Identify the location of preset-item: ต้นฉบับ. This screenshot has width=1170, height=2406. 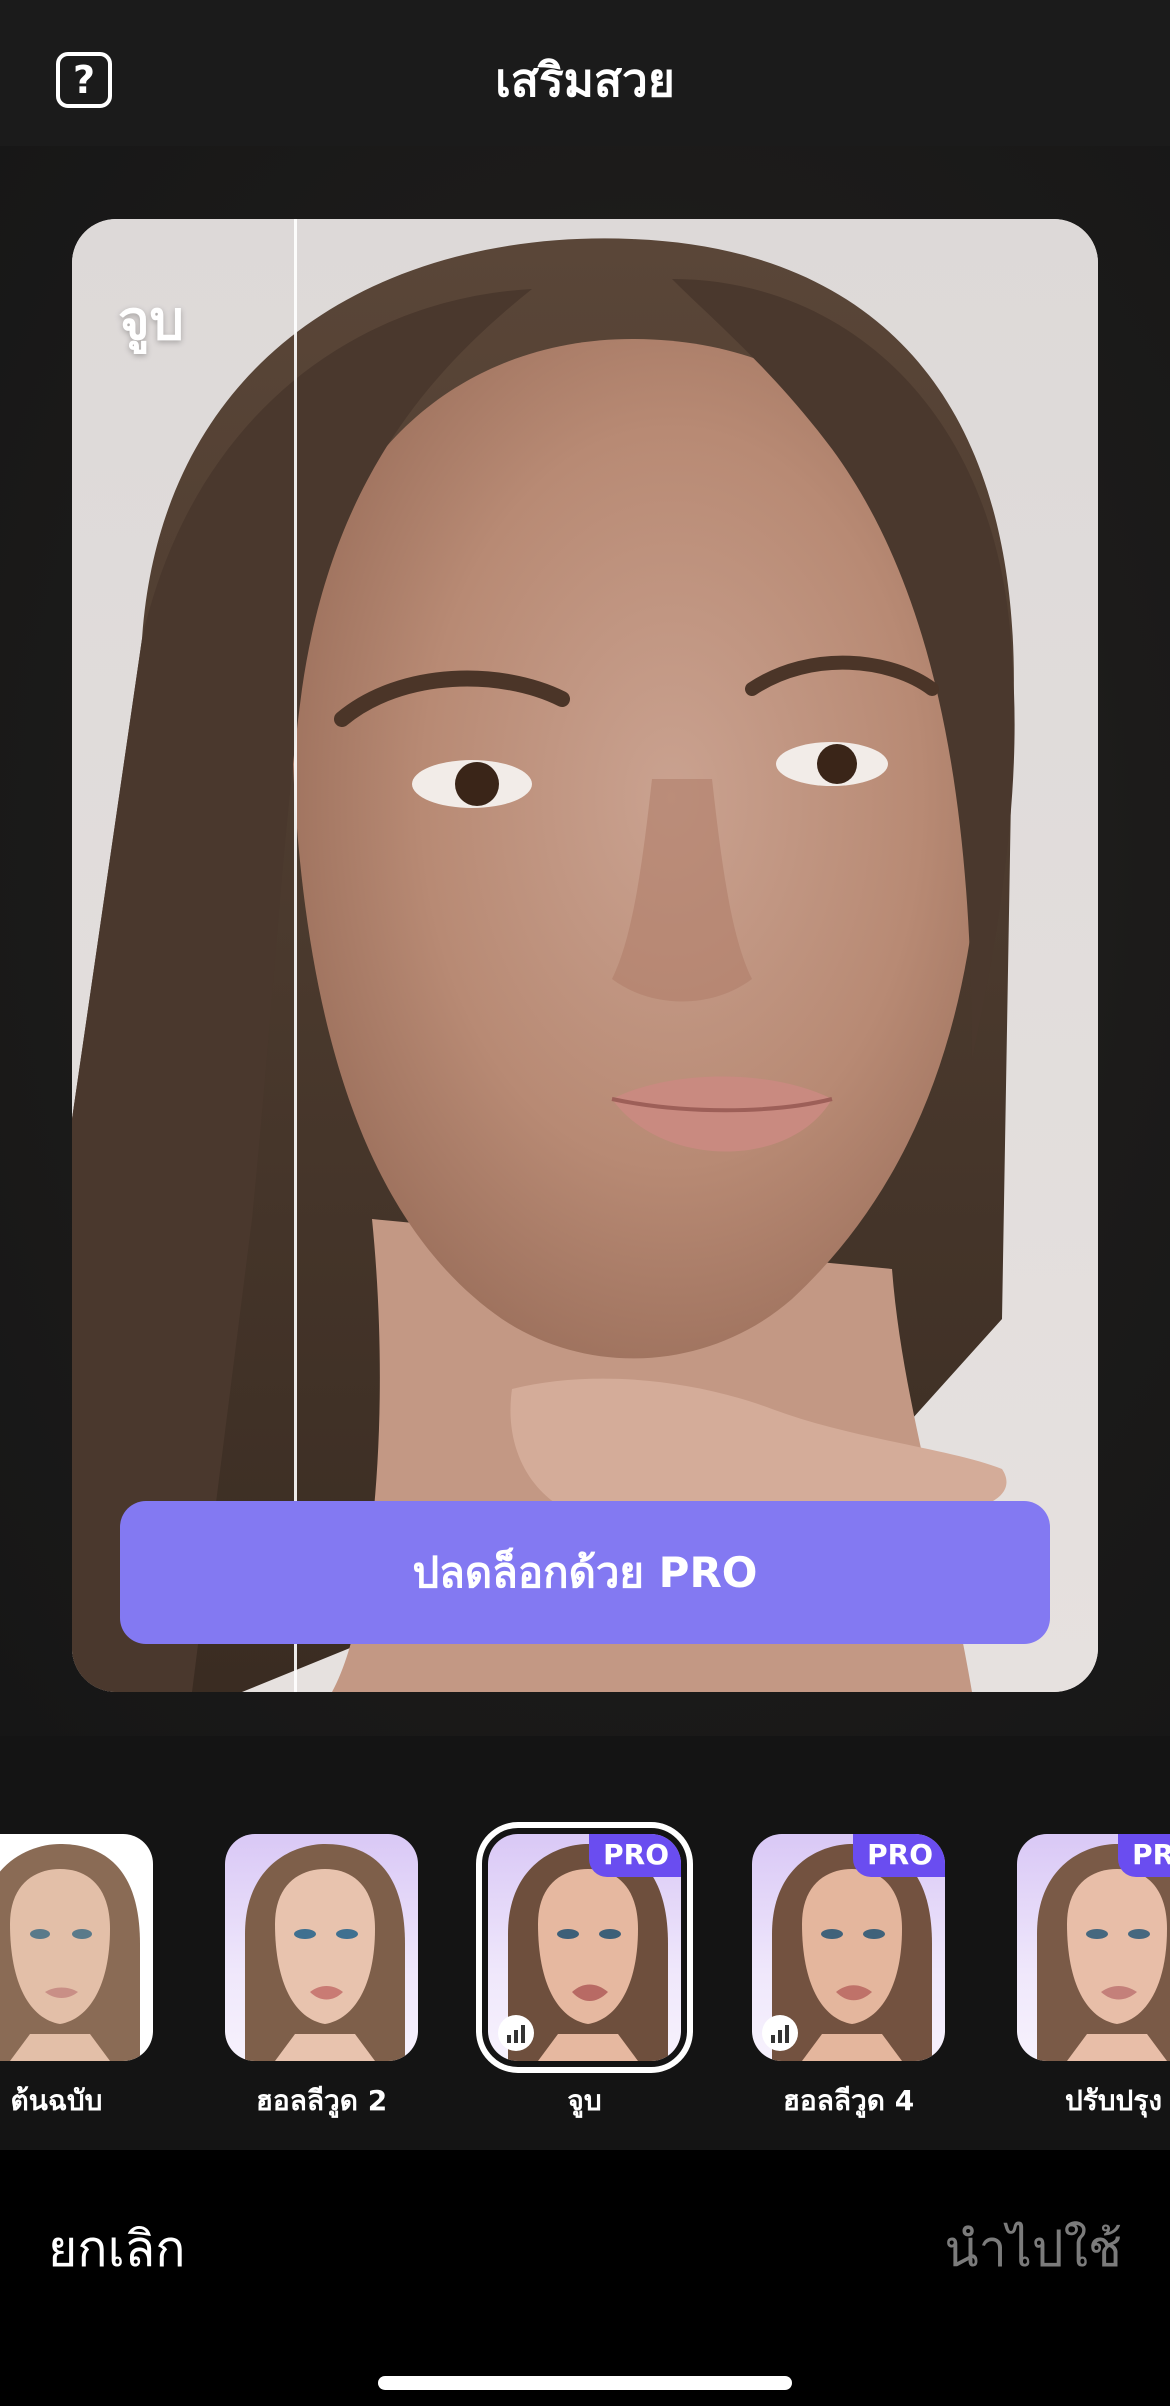
(76, 1978).